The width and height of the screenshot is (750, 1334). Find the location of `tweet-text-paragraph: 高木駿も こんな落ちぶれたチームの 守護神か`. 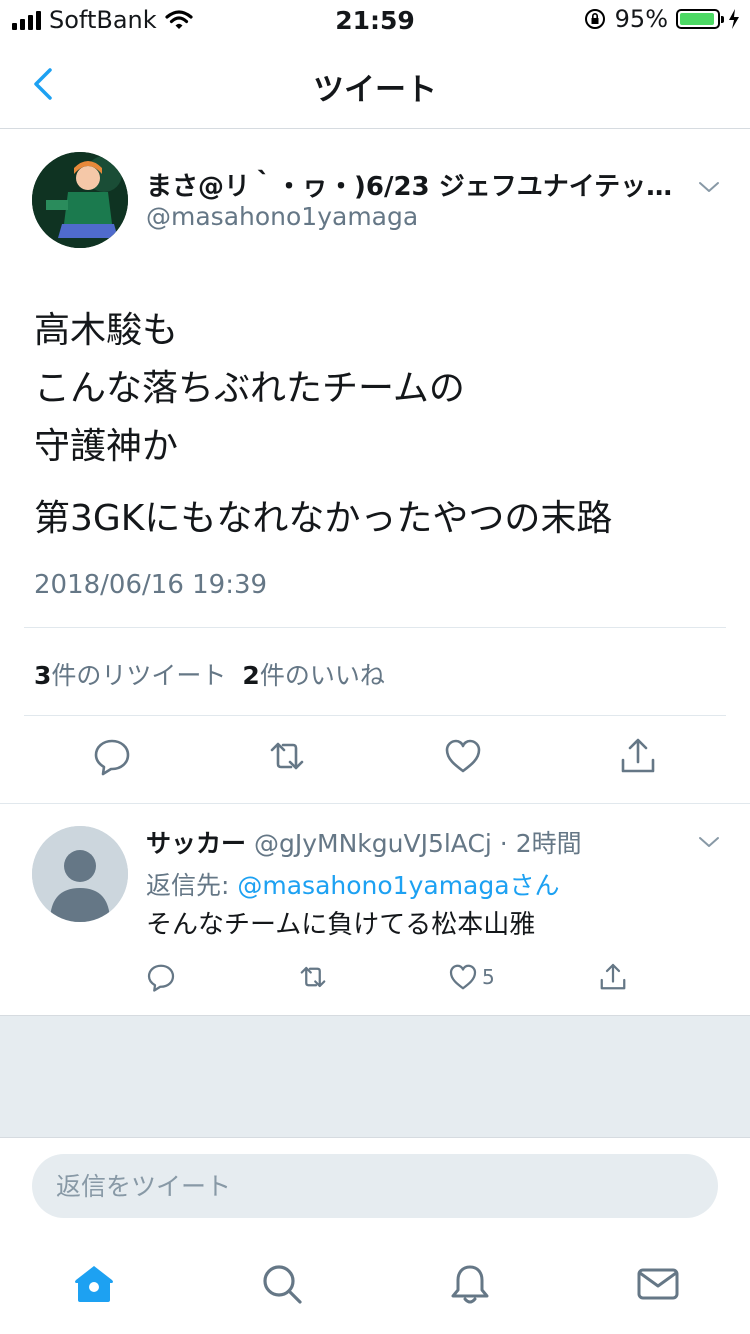

tweet-text-paragraph: 高木駿も こんな落ちぶれたチームの 守護神か is located at coordinates (249, 388).